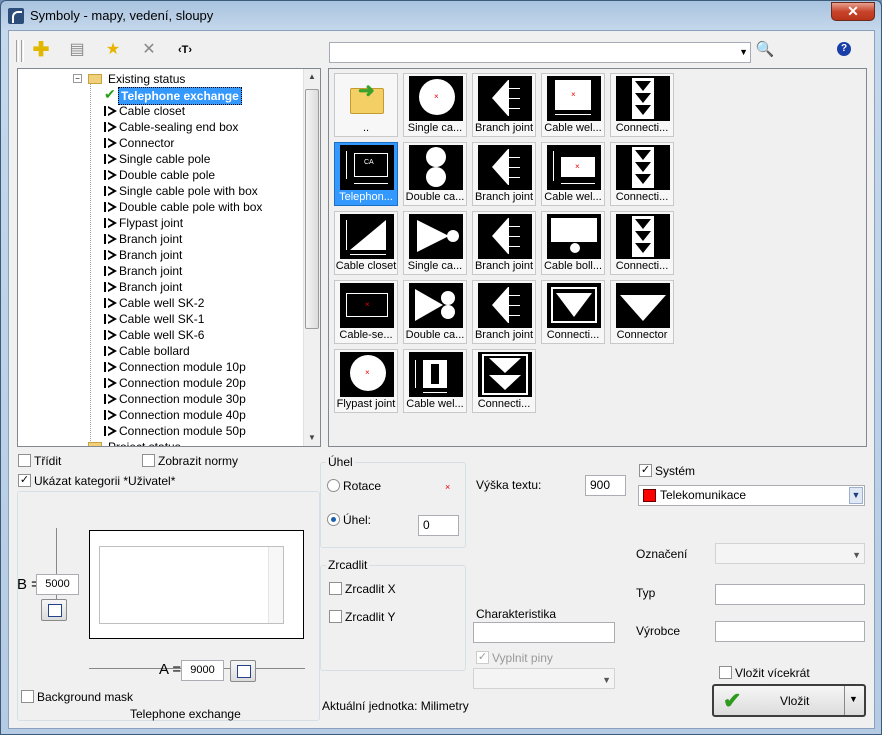  Describe the element at coordinates (168, 431) in the screenshot. I see `tree-item: Connection module 50p` at that location.